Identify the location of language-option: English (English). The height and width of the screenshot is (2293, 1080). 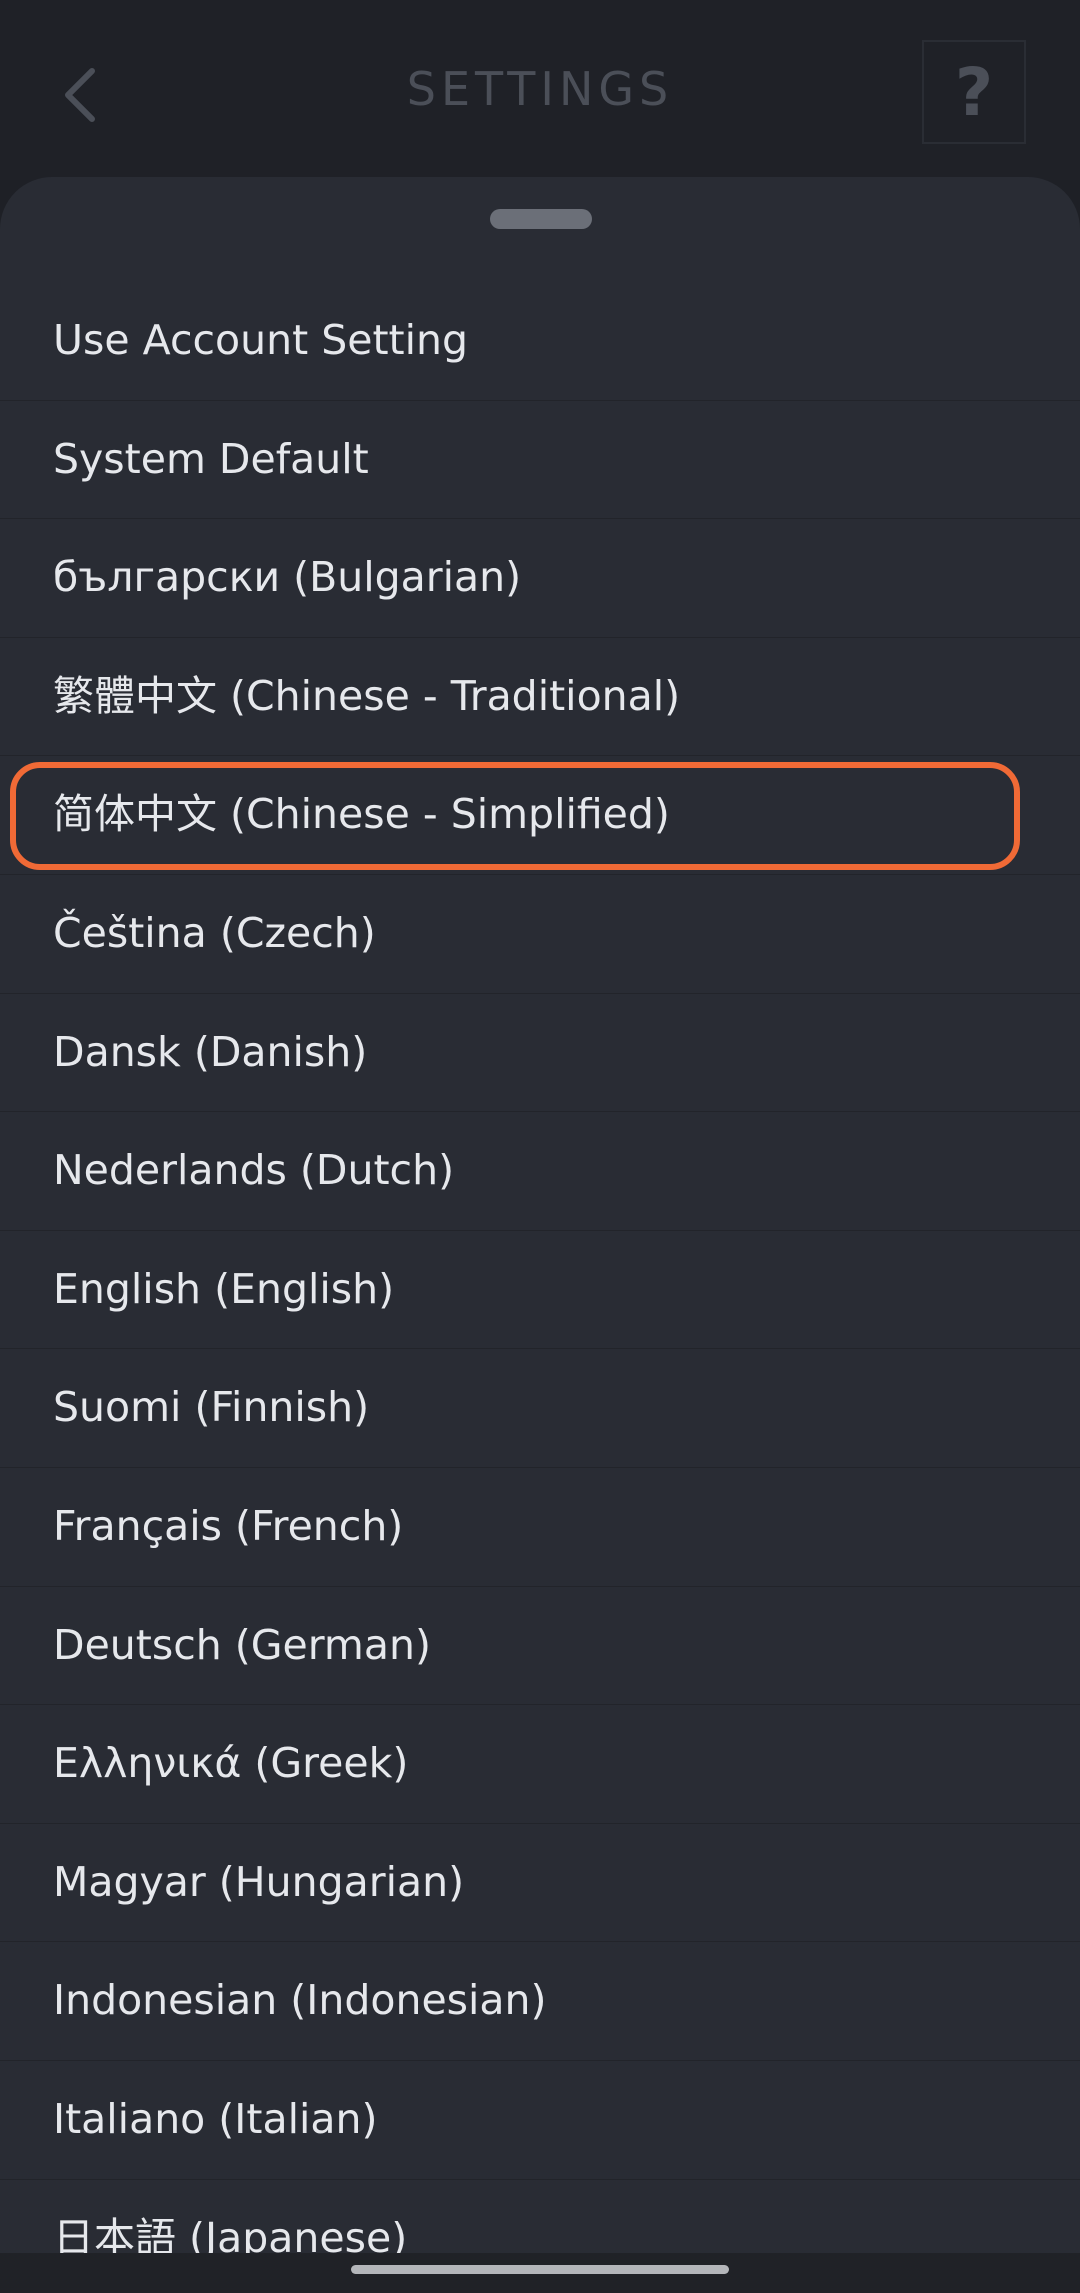
(540, 1290).